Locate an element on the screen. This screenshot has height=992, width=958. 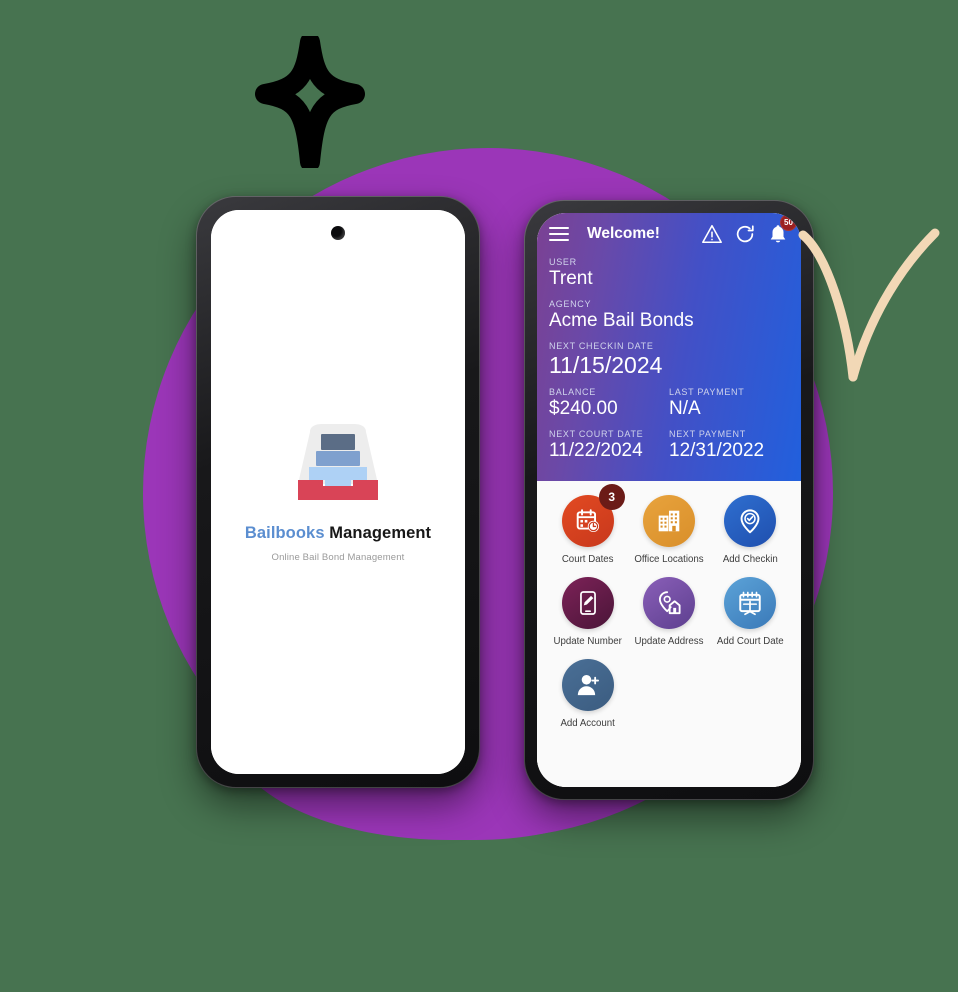
person-add-icon is located at coordinates (588, 684).